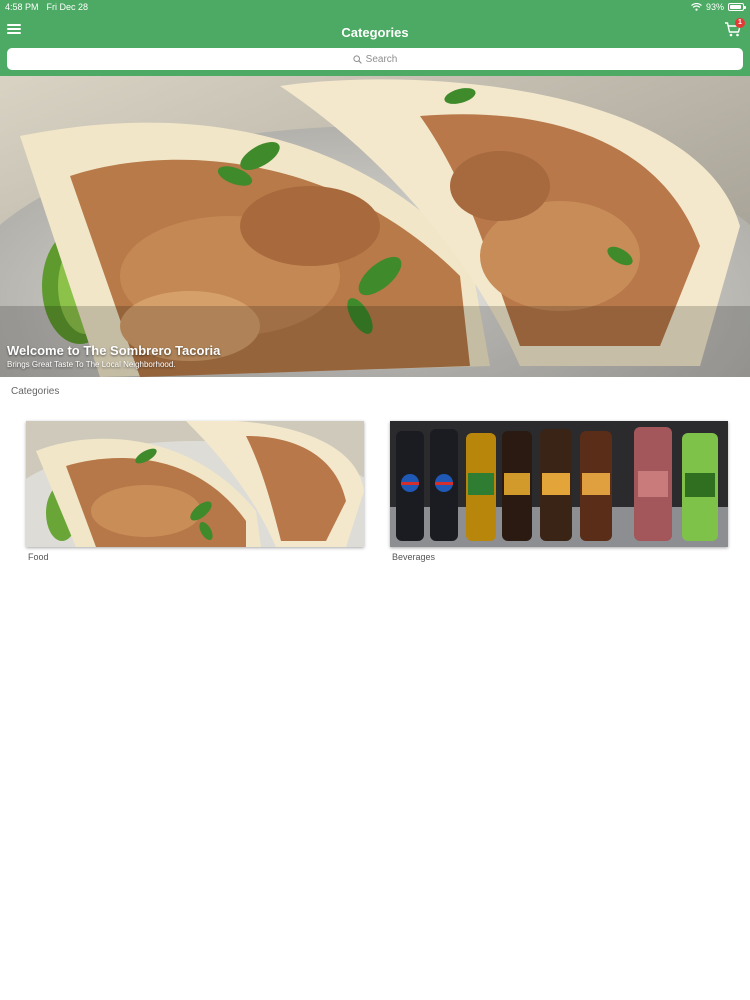 The image size is (750, 1000). I want to click on battery-percent: 93%, so click(714, 7).